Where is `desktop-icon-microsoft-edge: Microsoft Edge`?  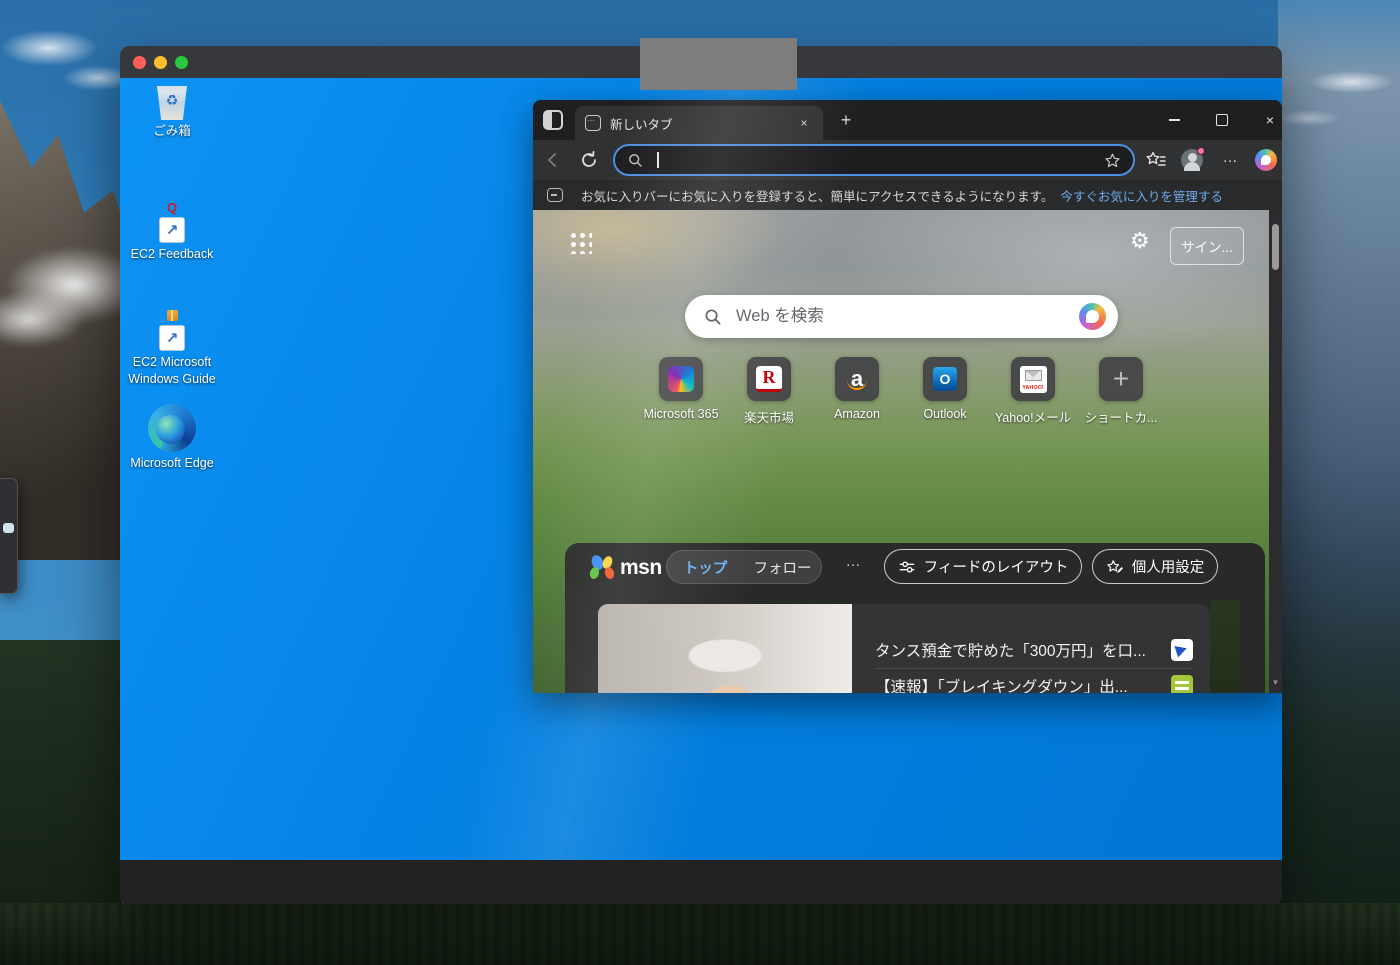
desktop-icon-microsoft-edge: Microsoft Edge is located at coordinates (172, 438).